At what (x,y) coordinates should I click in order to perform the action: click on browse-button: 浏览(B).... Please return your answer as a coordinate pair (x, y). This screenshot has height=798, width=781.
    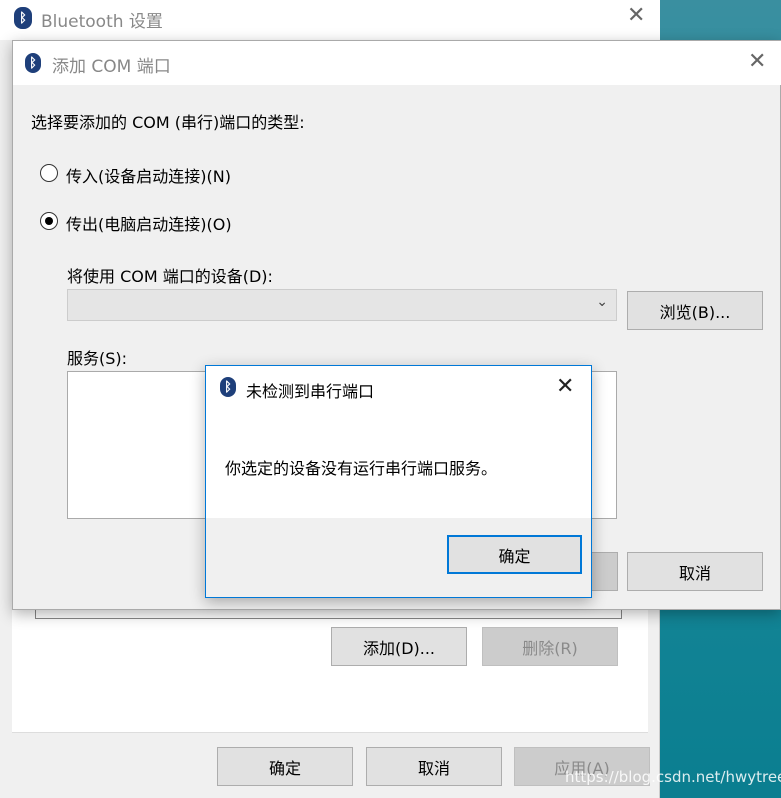
    Looking at the image, I should click on (695, 310).